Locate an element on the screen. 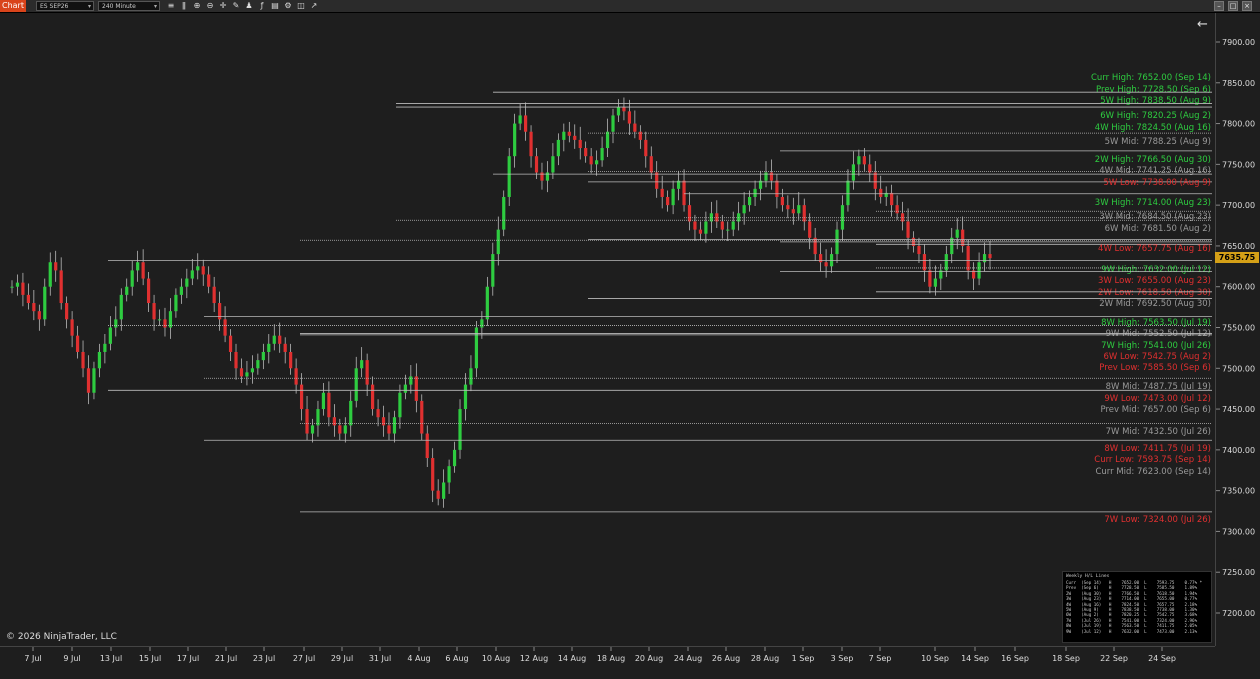  price-tick-label: 7450.00 is located at coordinates (1238, 409).